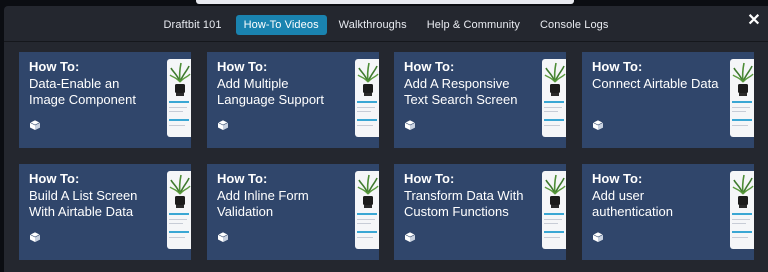  What do you see at coordinates (385, 2) in the screenshot?
I see `underlying-page-strip` at bounding box center [385, 2].